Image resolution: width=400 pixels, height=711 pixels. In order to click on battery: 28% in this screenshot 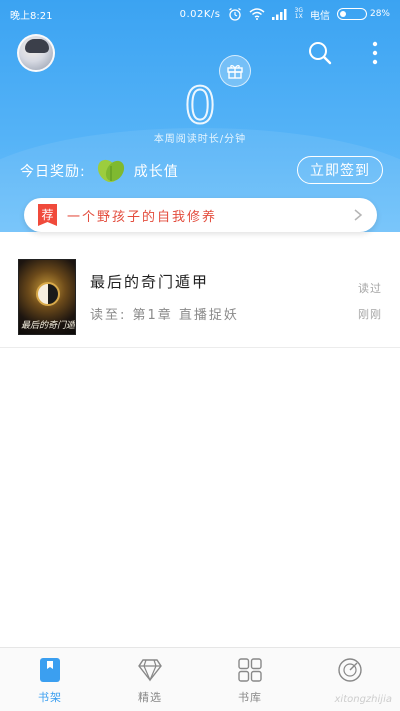, I will do `click(363, 14)`.